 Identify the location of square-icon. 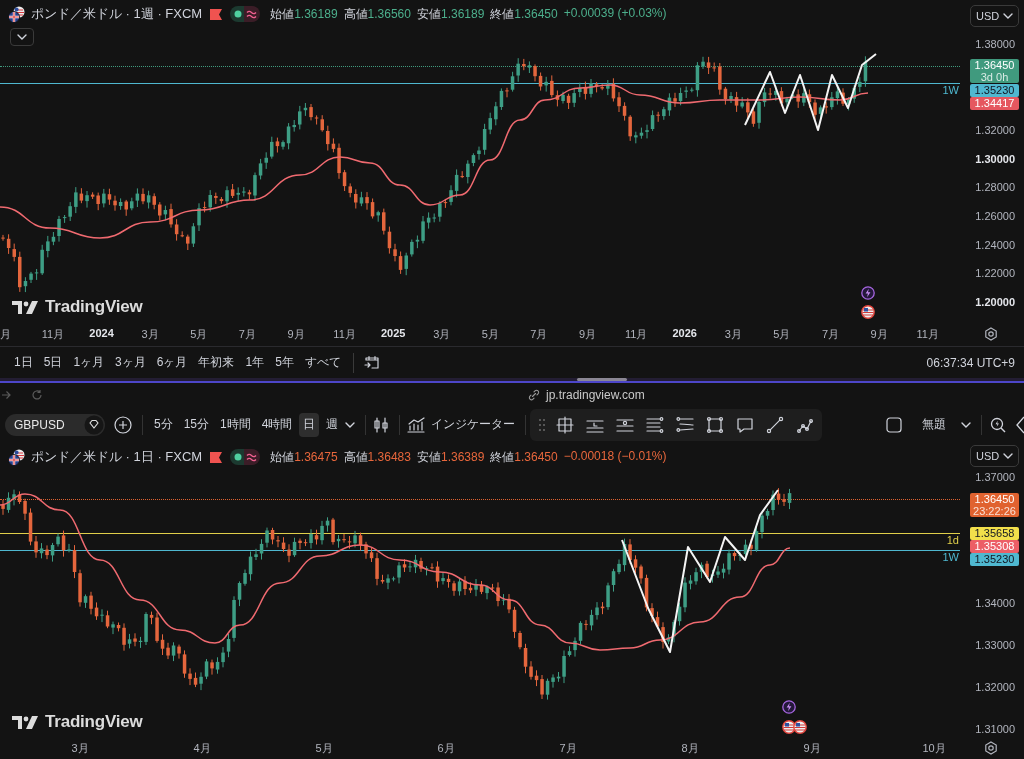
(894, 424).